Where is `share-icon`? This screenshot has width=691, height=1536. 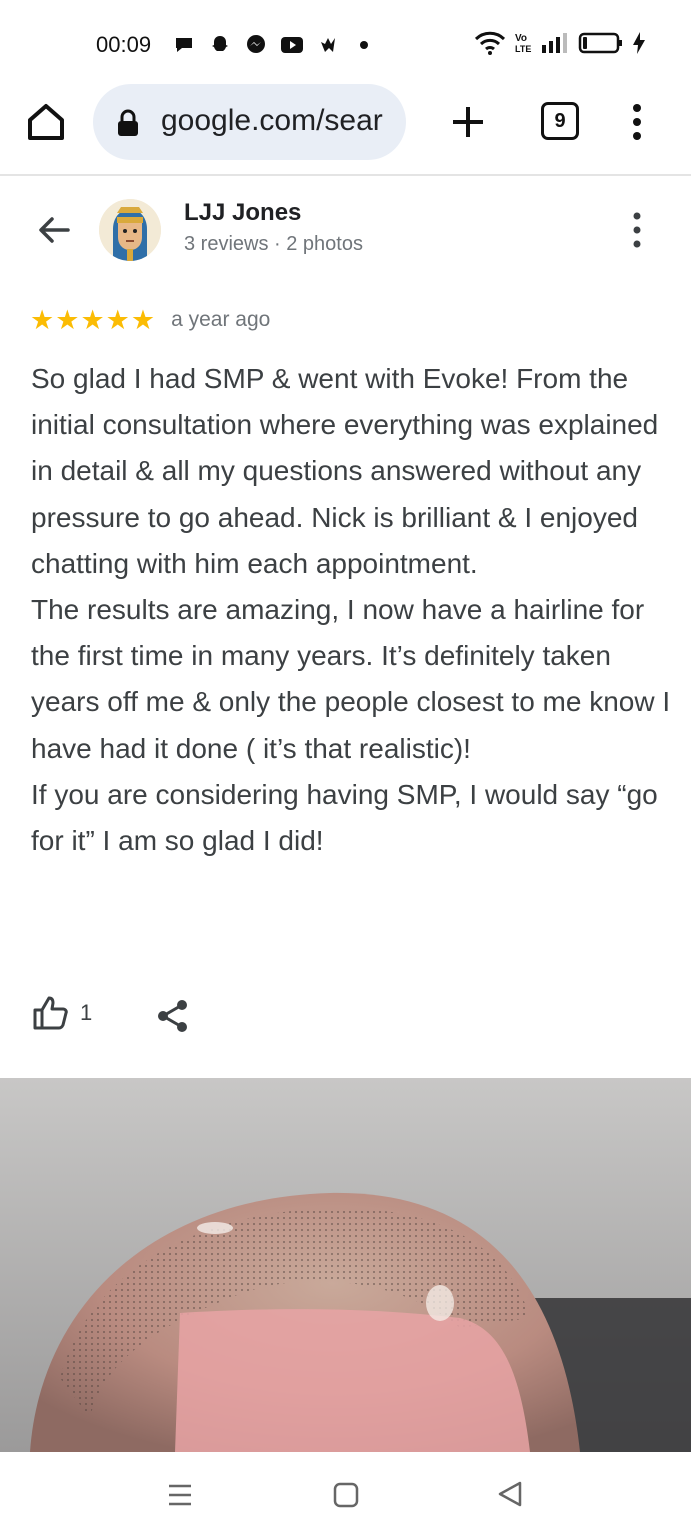
share-icon is located at coordinates (172, 1016).